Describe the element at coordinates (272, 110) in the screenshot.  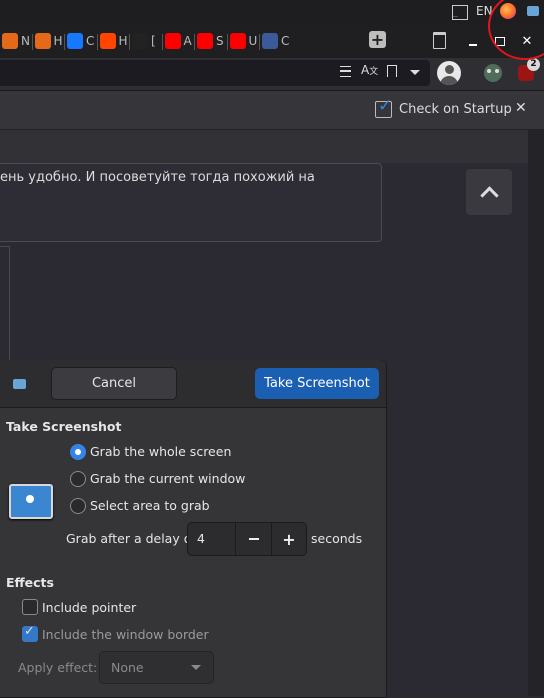
I see `notification-bar: ✓ Check on Startup ✕` at that location.